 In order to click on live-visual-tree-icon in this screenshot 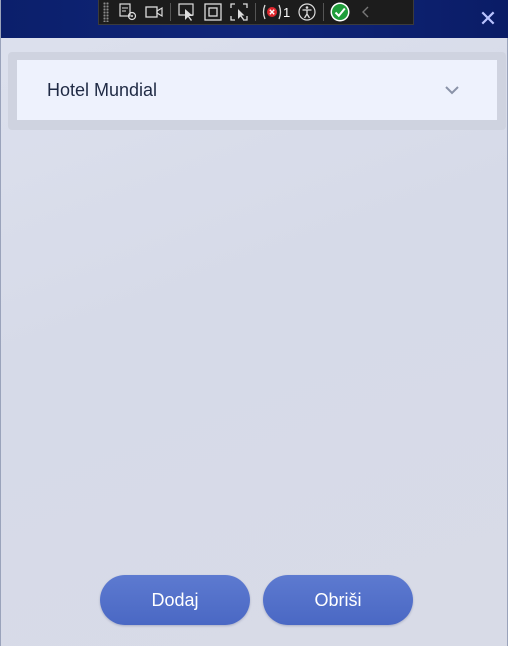, I will do `click(128, 12)`.